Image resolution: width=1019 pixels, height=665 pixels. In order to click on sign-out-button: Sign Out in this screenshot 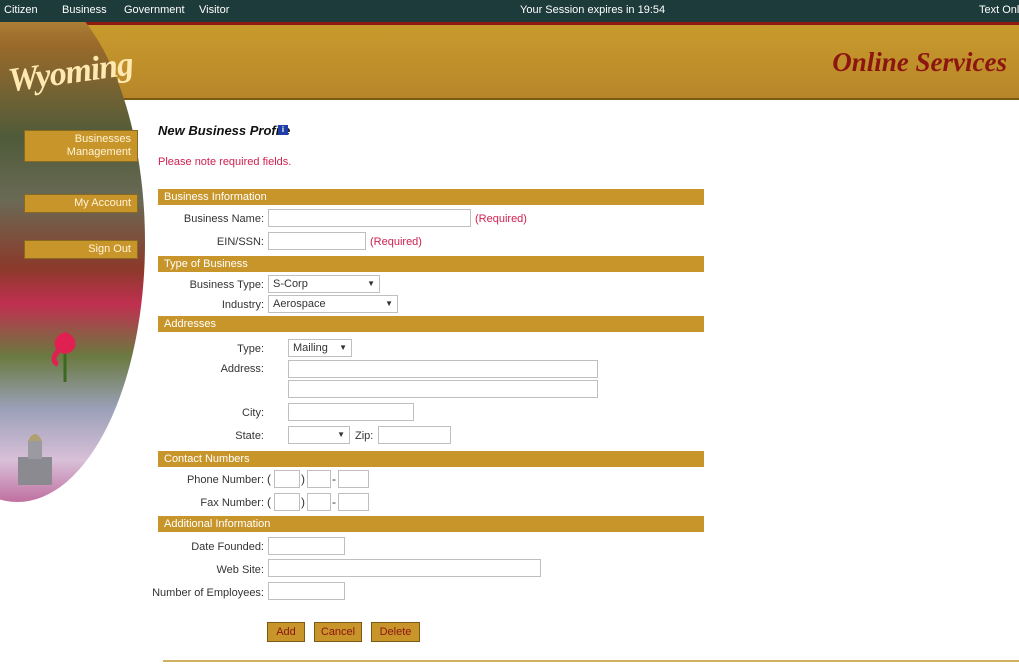, I will do `click(81, 249)`.